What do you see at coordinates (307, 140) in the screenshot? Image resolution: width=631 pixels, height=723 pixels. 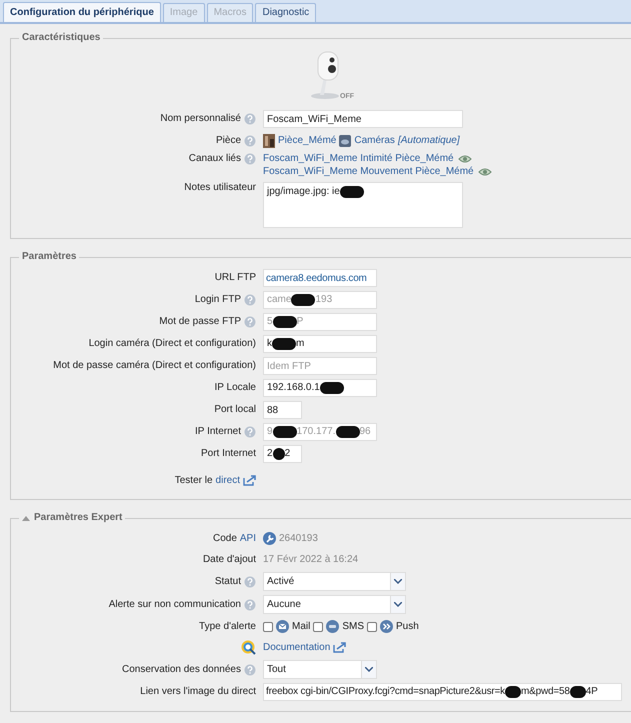 I see `link: Pièce_Mémé` at bounding box center [307, 140].